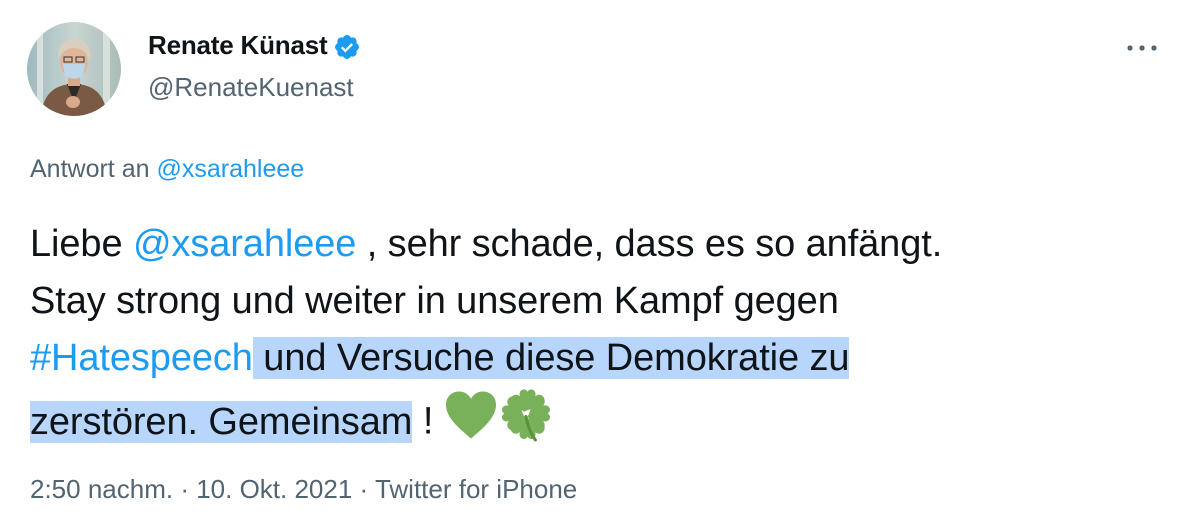 The image size is (1190, 520). What do you see at coordinates (476, 489) in the screenshot?
I see `tweet-source-link: Twitter for iPhone` at bounding box center [476, 489].